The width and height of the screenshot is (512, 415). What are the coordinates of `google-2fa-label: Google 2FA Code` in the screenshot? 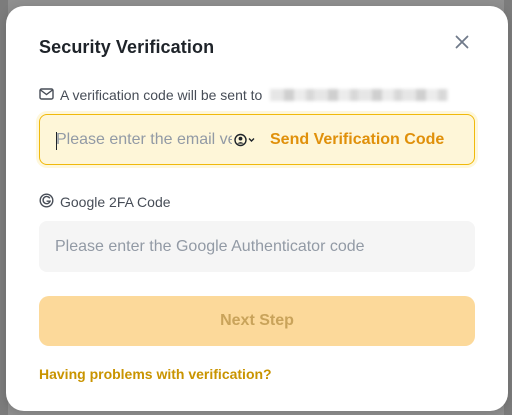 It's located at (105, 202).